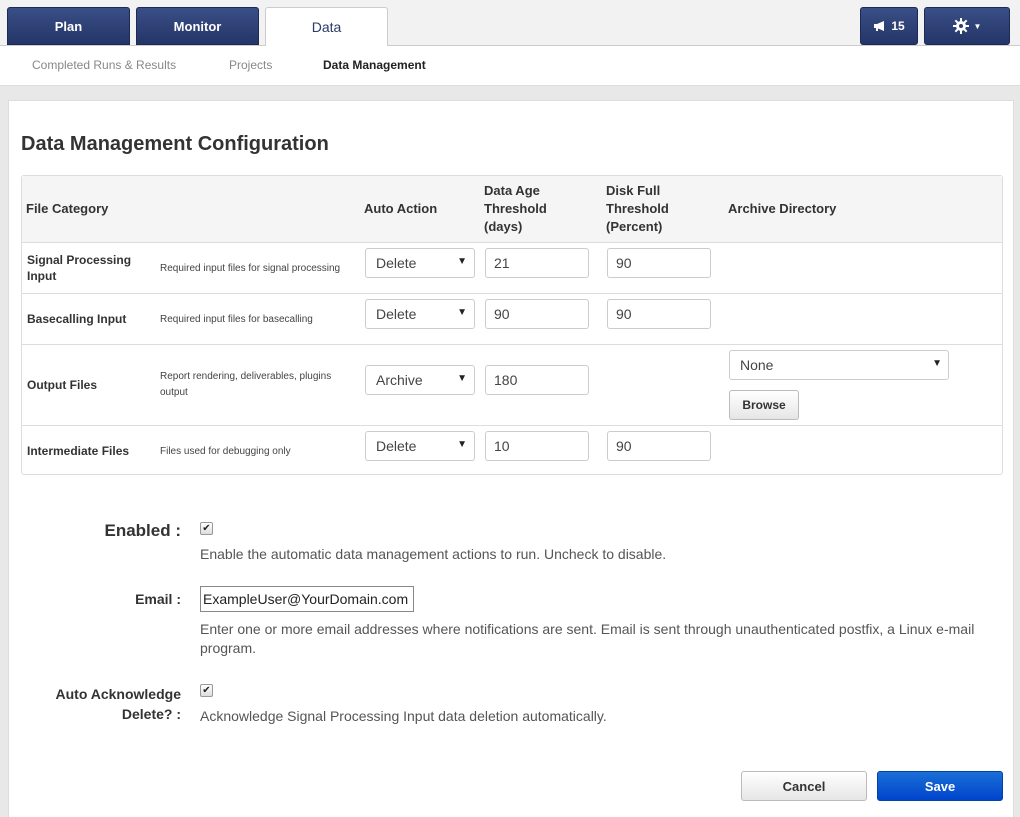 The width and height of the screenshot is (1020, 817). Describe the element at coordinates (142, 530) in the screenshot. I see `enabled-label: Enabled :` at that location.